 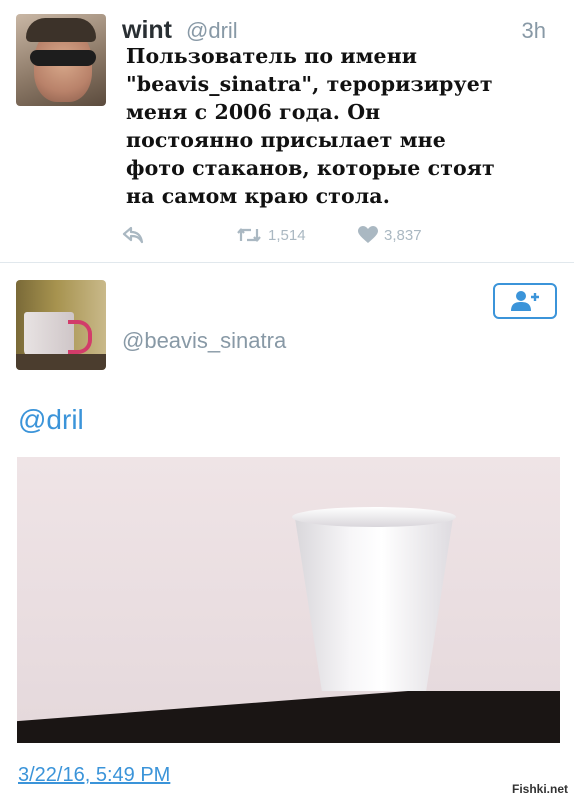 What do you see at coordinates (287, 262) in the screenshot?
I see `divider` at bounding box center [287, 262].